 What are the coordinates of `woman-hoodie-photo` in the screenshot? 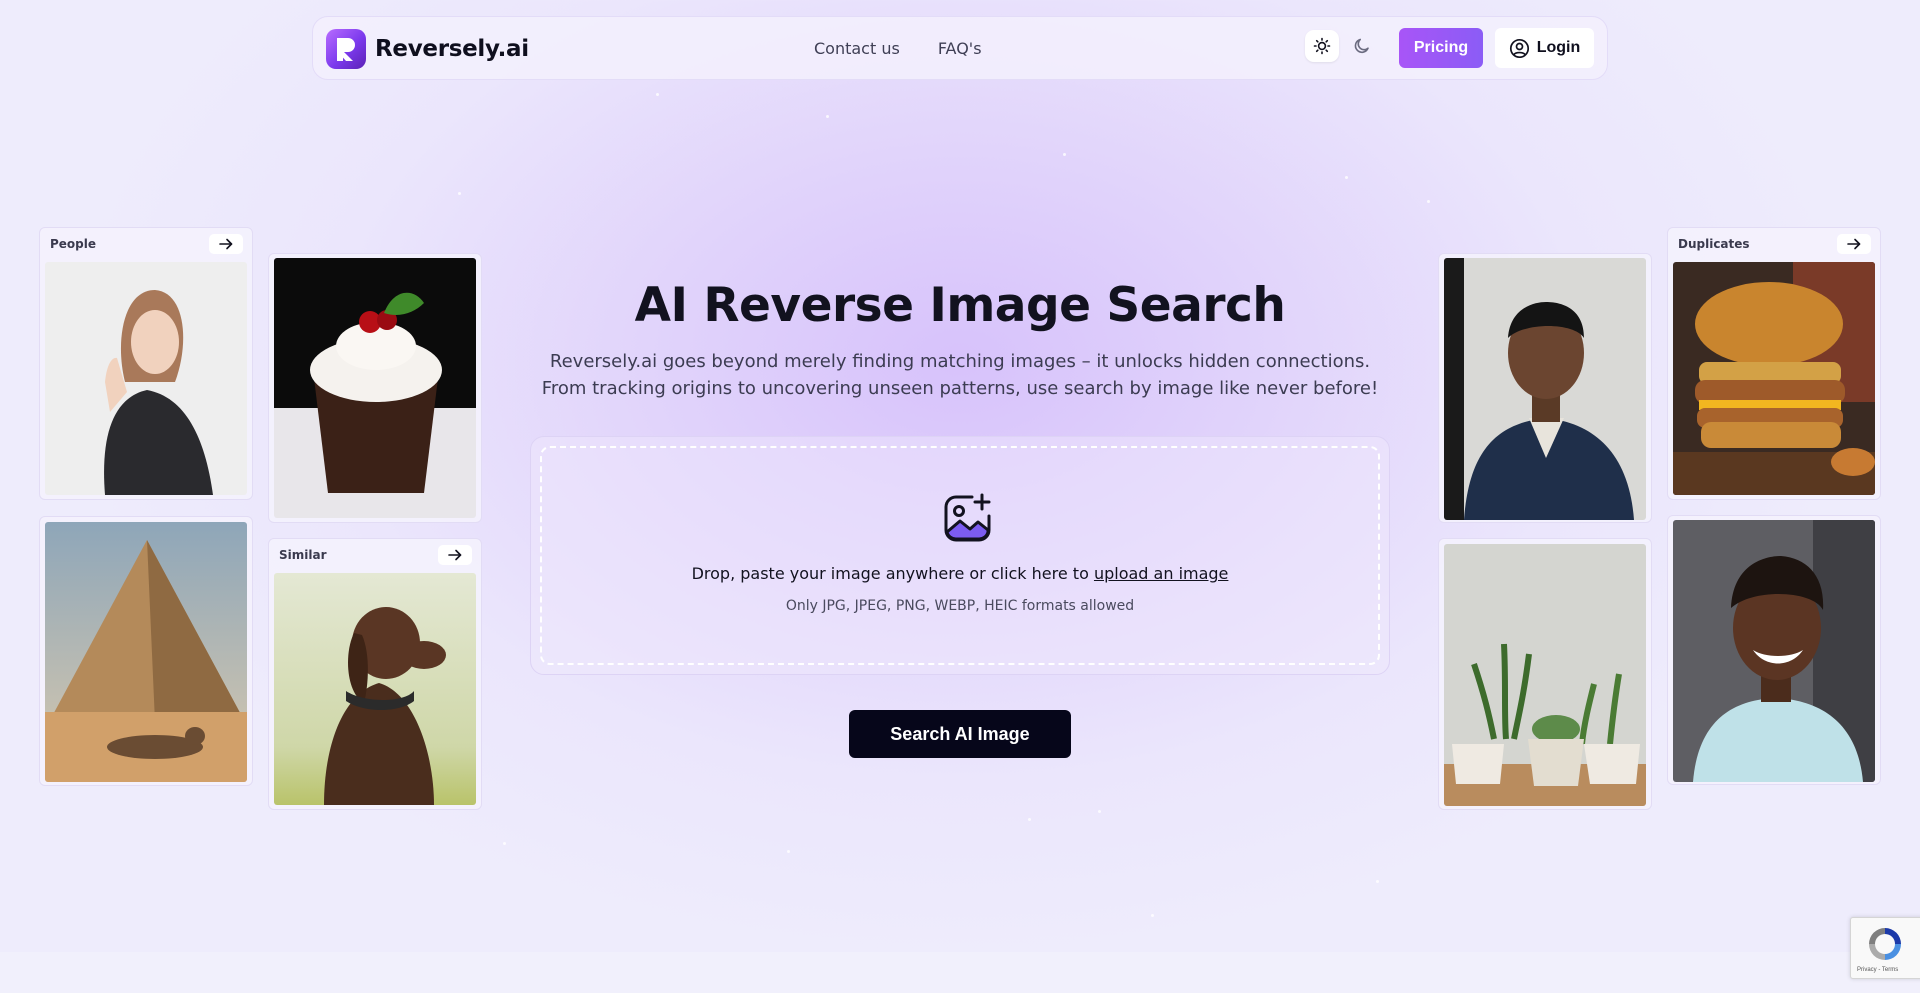 It's located at (146, 378).